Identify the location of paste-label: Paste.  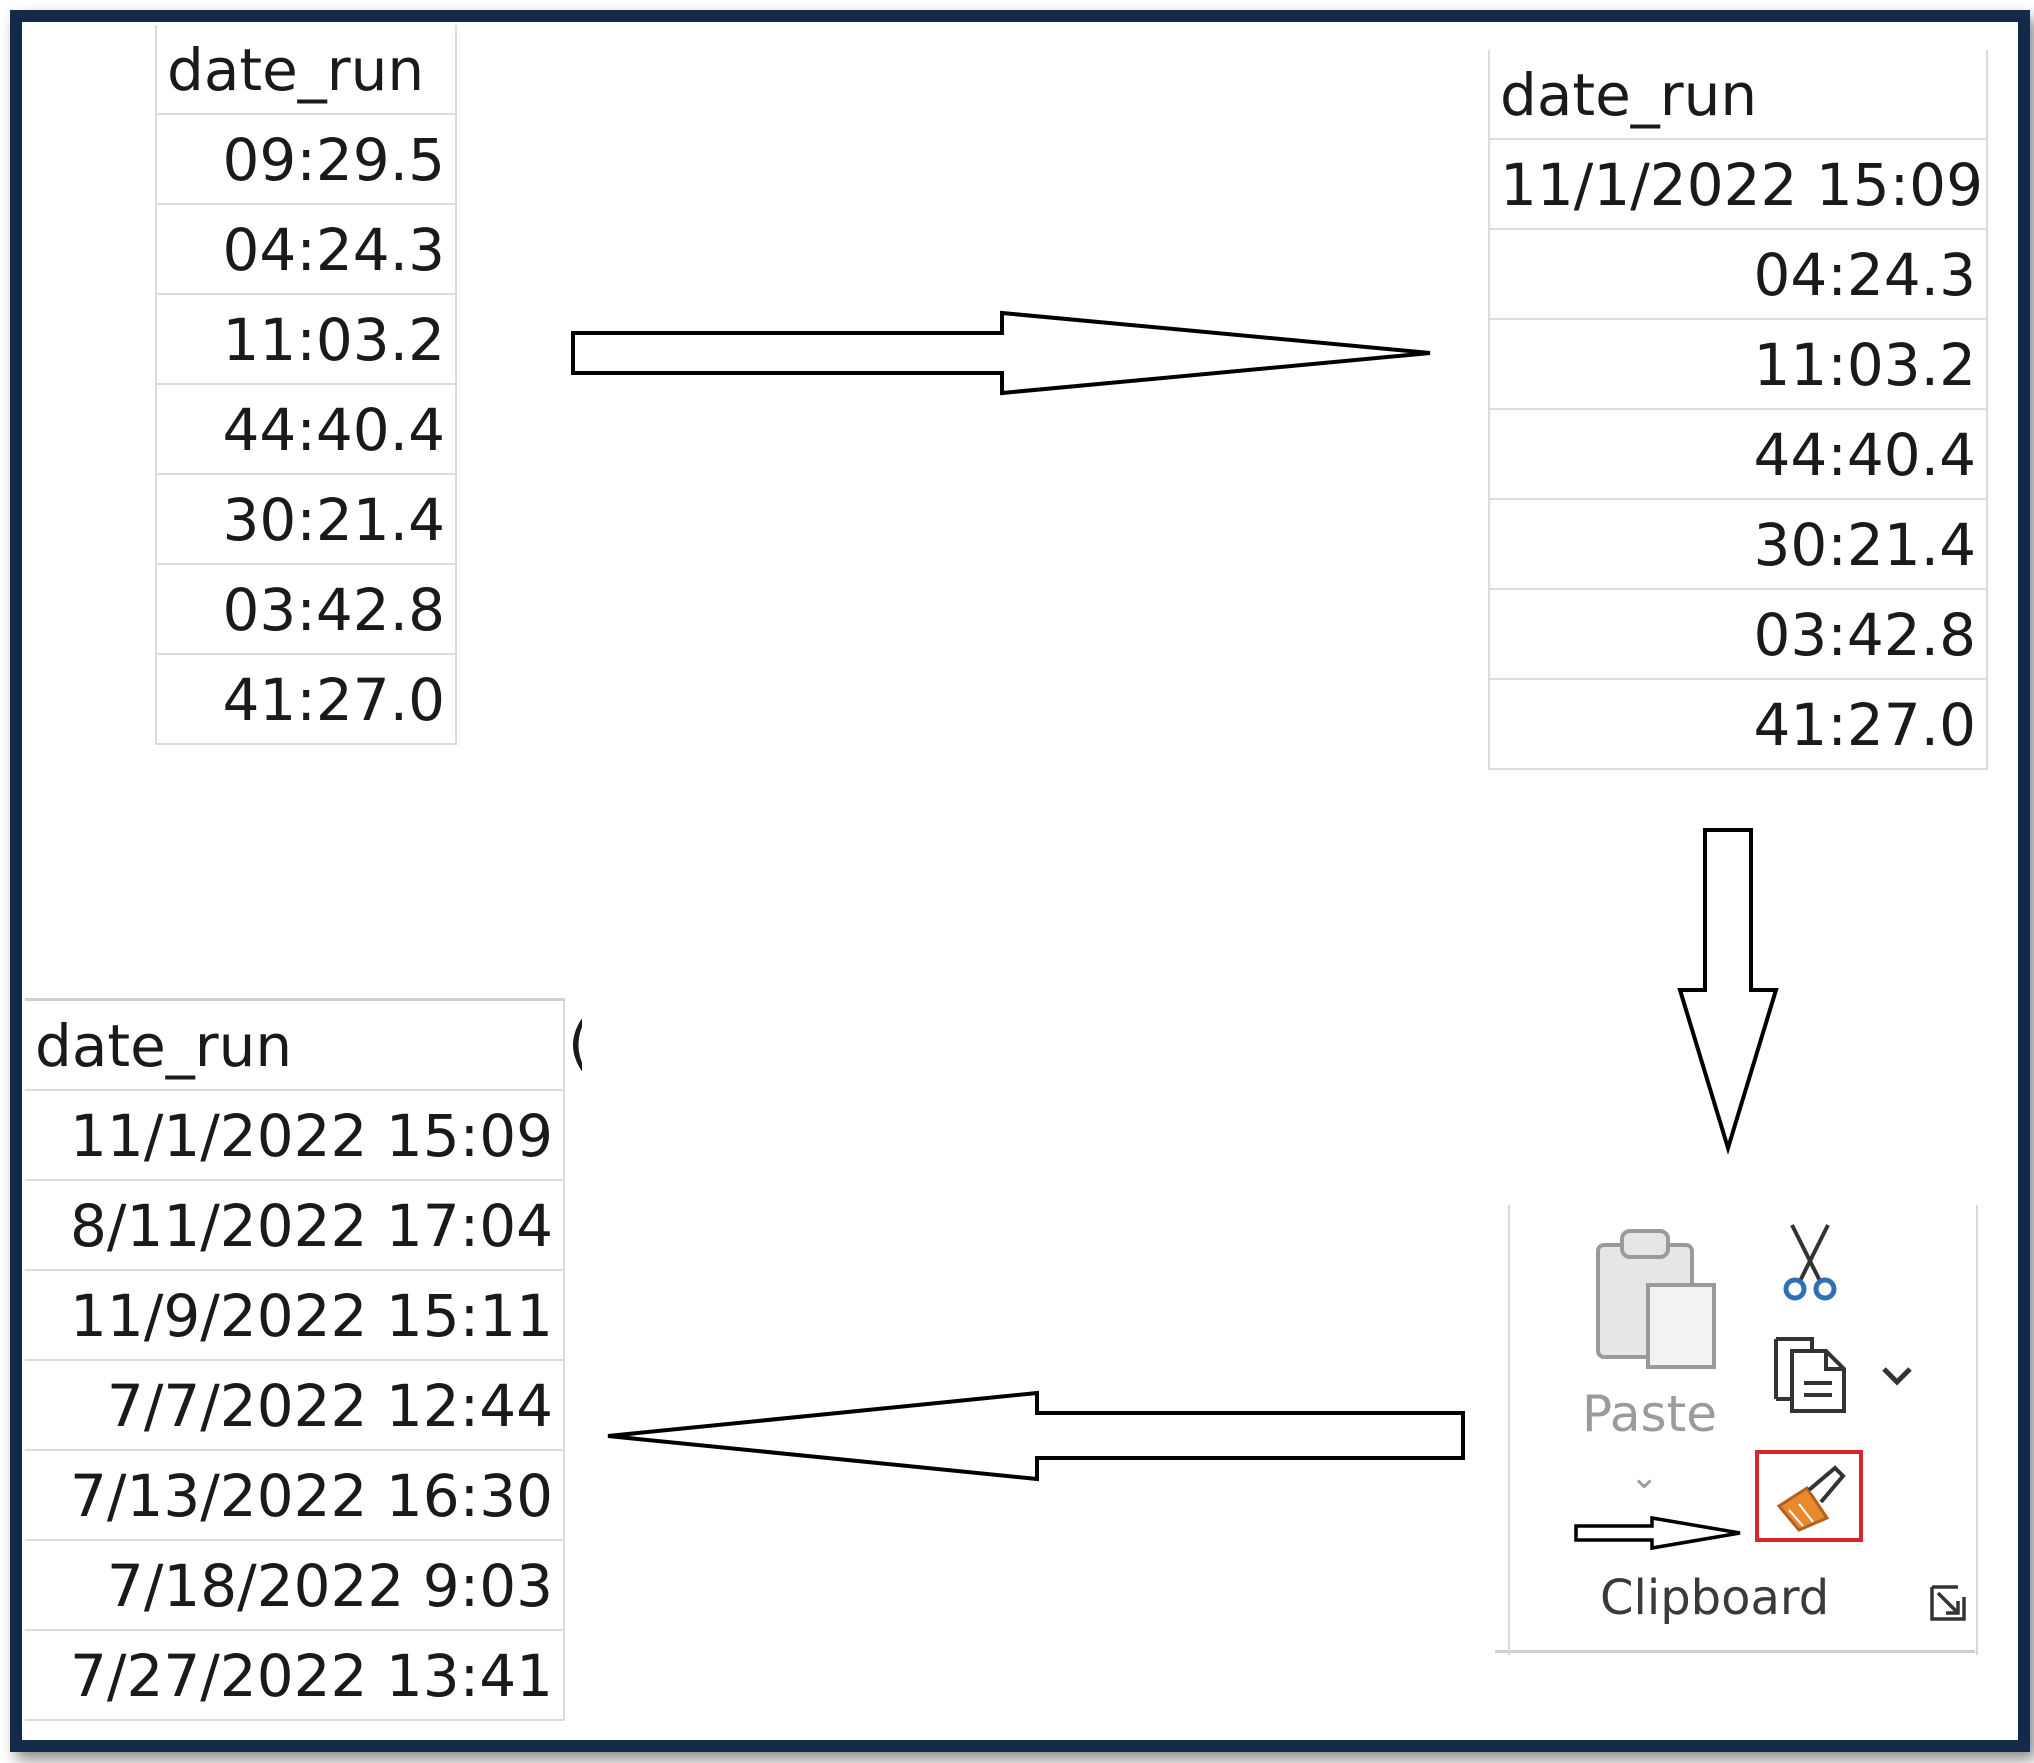
(1649, 1414).